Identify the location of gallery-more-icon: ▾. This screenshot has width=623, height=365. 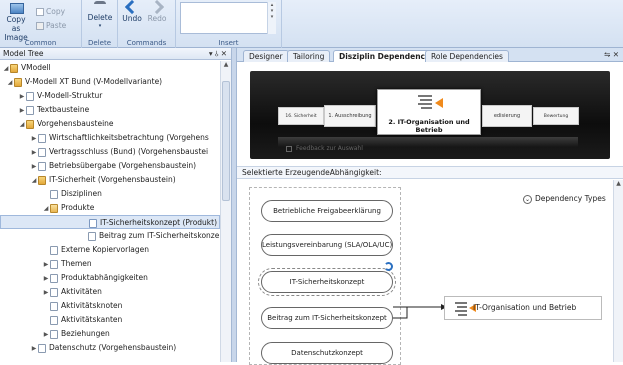
(272, 17).